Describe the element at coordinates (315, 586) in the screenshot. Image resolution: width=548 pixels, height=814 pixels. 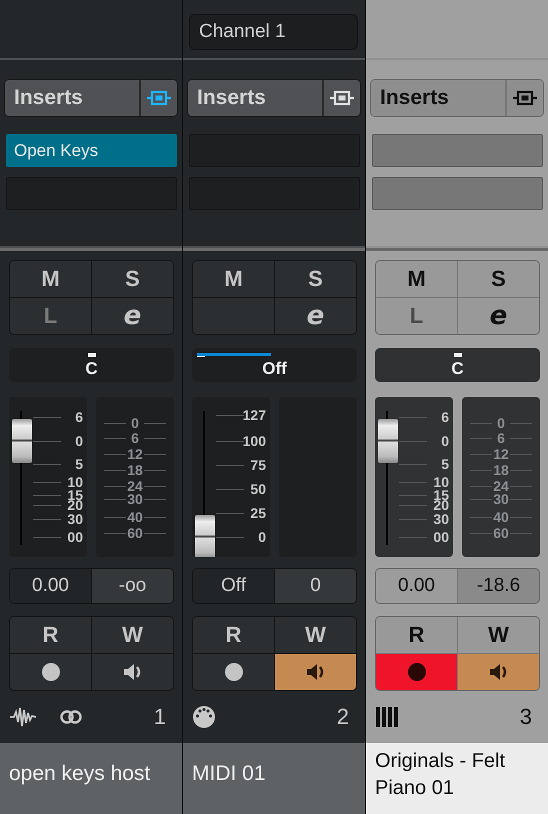
I see `peak-readout: 0` at that location.